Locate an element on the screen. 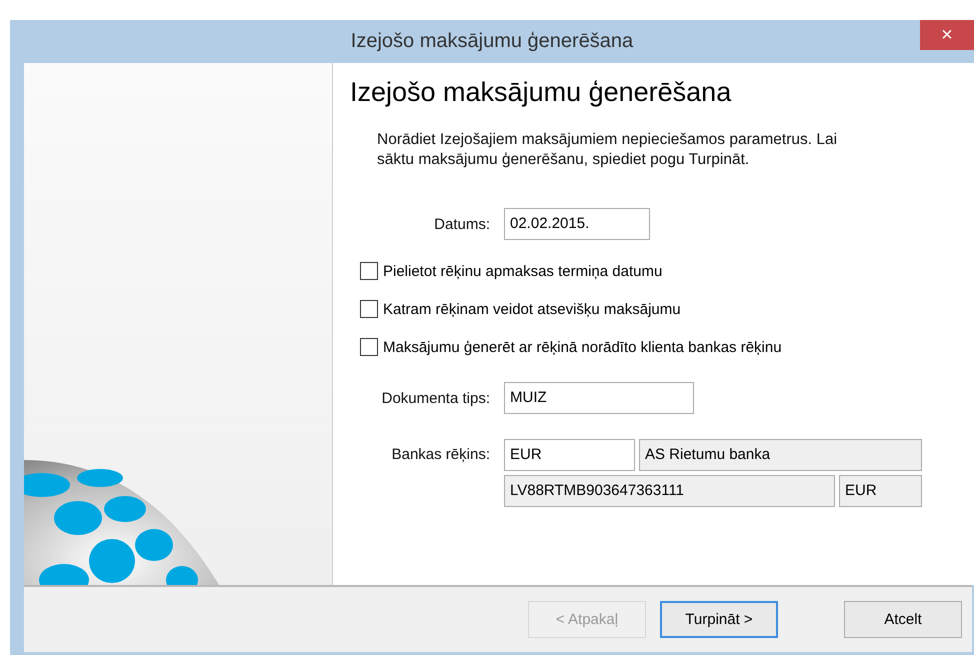 This screenshot has height=655, width=974. text-field: LV88RTMB903647363111 is located at coordinates (669, 491).